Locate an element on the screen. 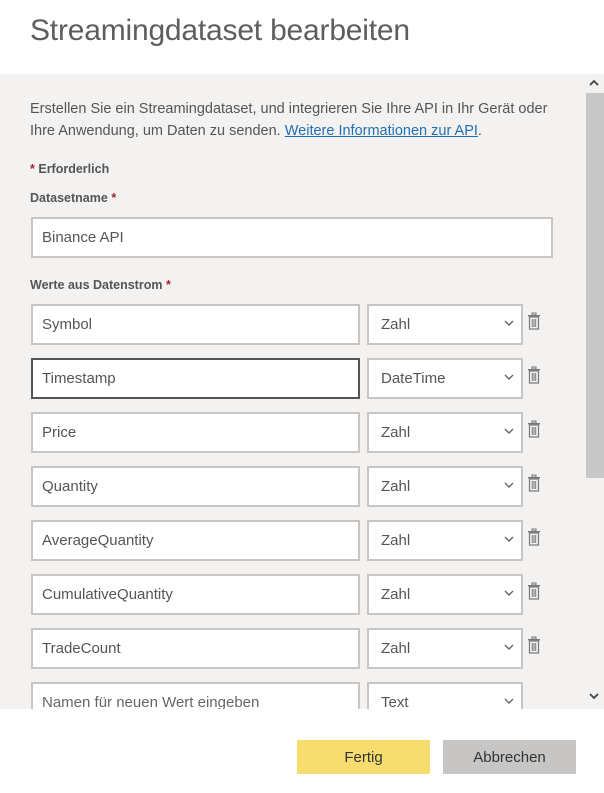  value-type-selected: DateTime is located at coordinates (413, 378).